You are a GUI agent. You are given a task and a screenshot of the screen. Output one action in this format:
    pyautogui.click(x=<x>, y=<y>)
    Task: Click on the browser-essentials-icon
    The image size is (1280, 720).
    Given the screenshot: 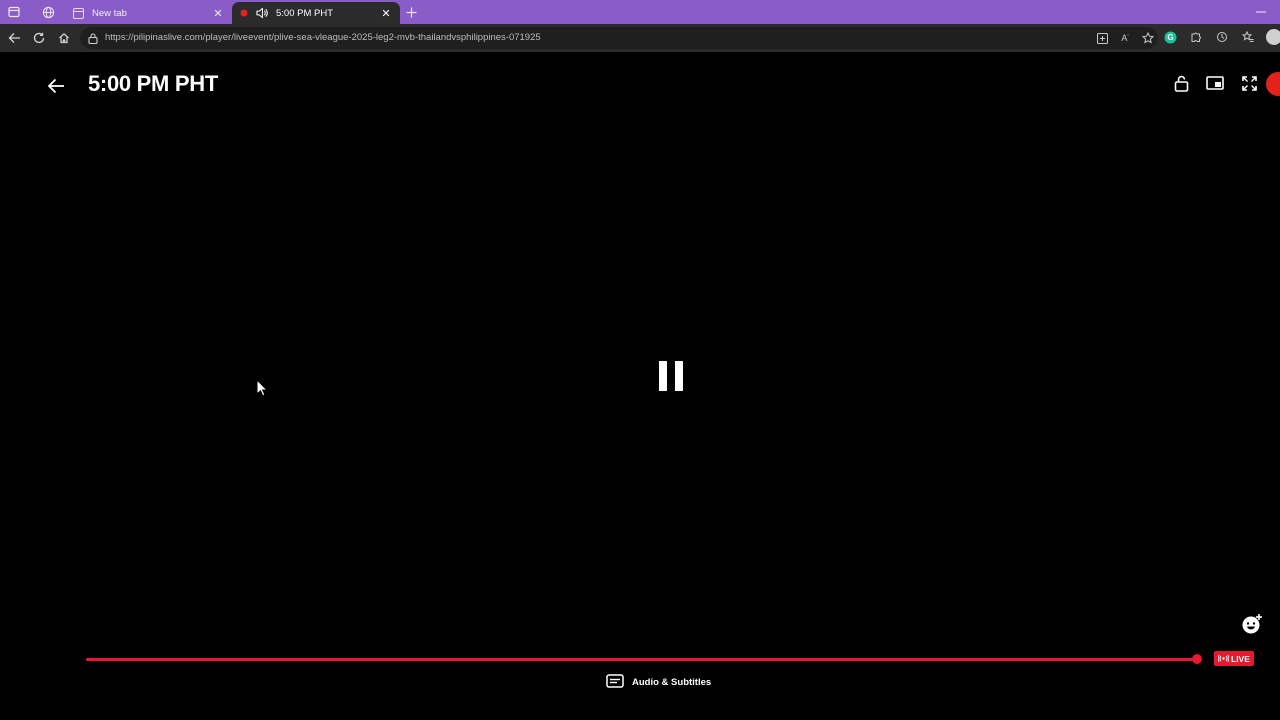 What is the action you would take?
    pyautogui.click(x=1222, y=37)
    